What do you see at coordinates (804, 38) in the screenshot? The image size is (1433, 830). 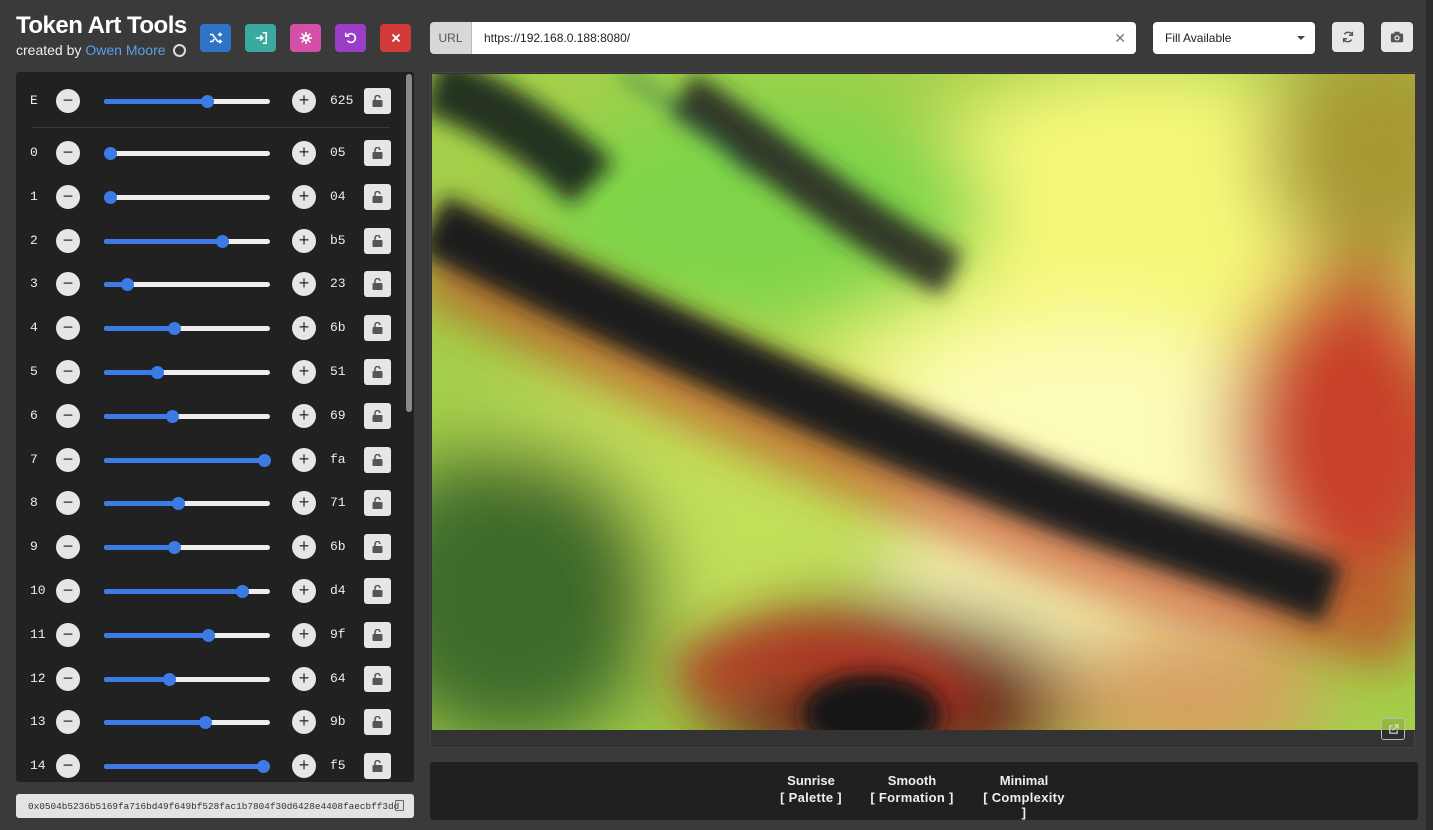 I see `url-input` at bounding box center [804, 38].